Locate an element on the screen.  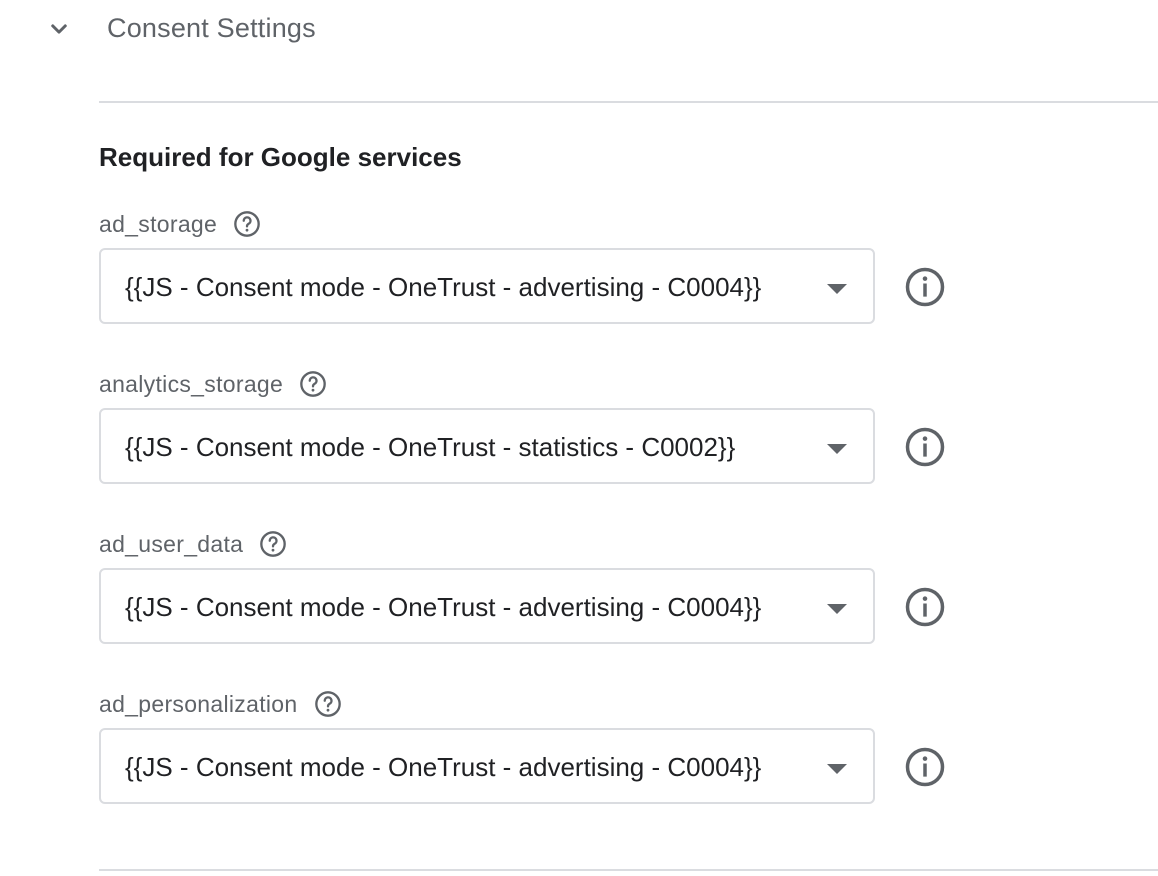
field-label-row: ad_user_data is located at coordinates (193, 544).